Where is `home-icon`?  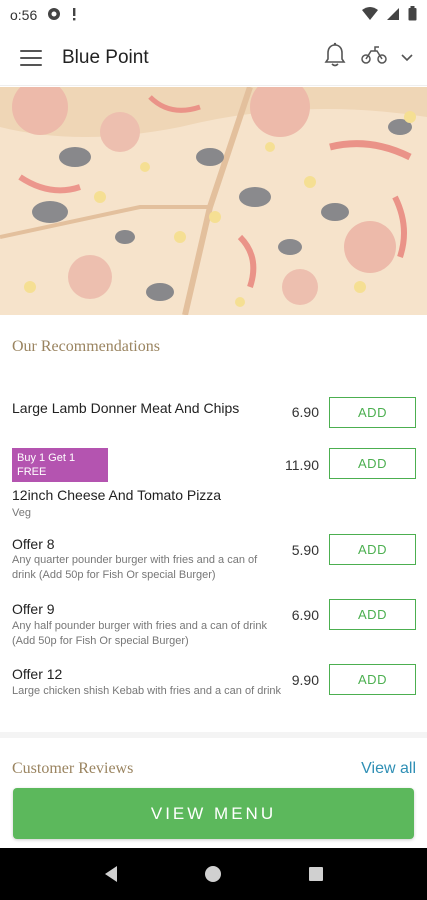
home-icon is located at coordinates (213, 874).